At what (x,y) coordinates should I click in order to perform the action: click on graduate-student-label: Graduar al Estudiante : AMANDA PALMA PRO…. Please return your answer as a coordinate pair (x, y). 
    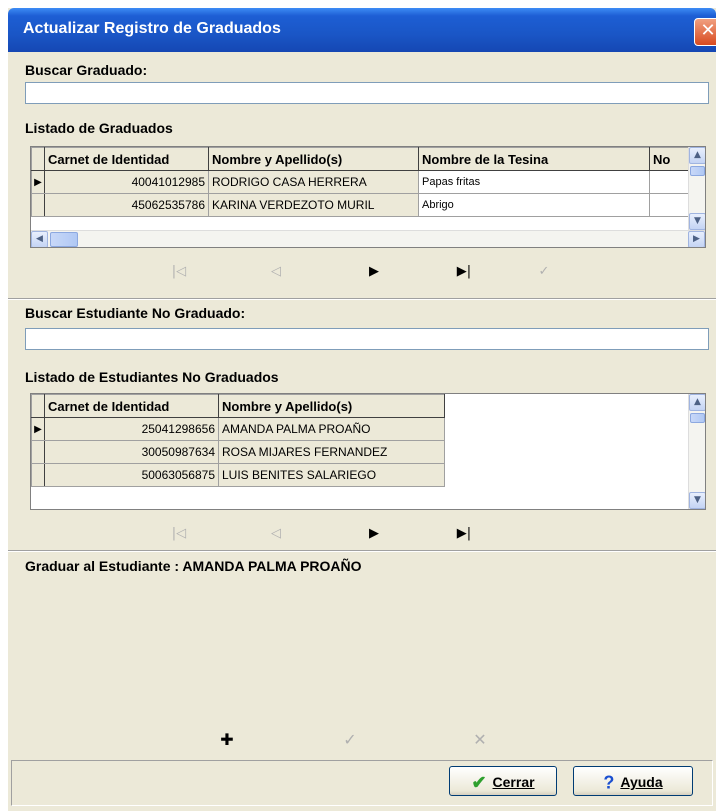
    Looking at the image, I should click on (193, 566).